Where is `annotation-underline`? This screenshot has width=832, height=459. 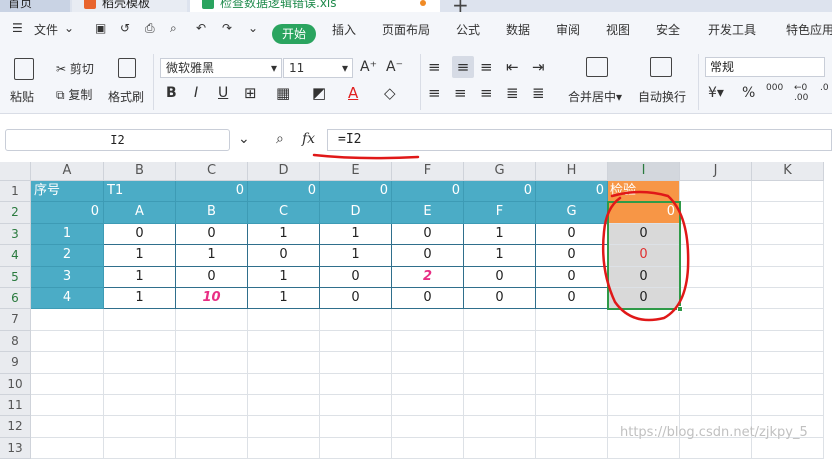
annotation-underline is located at coordinates (366, 156).